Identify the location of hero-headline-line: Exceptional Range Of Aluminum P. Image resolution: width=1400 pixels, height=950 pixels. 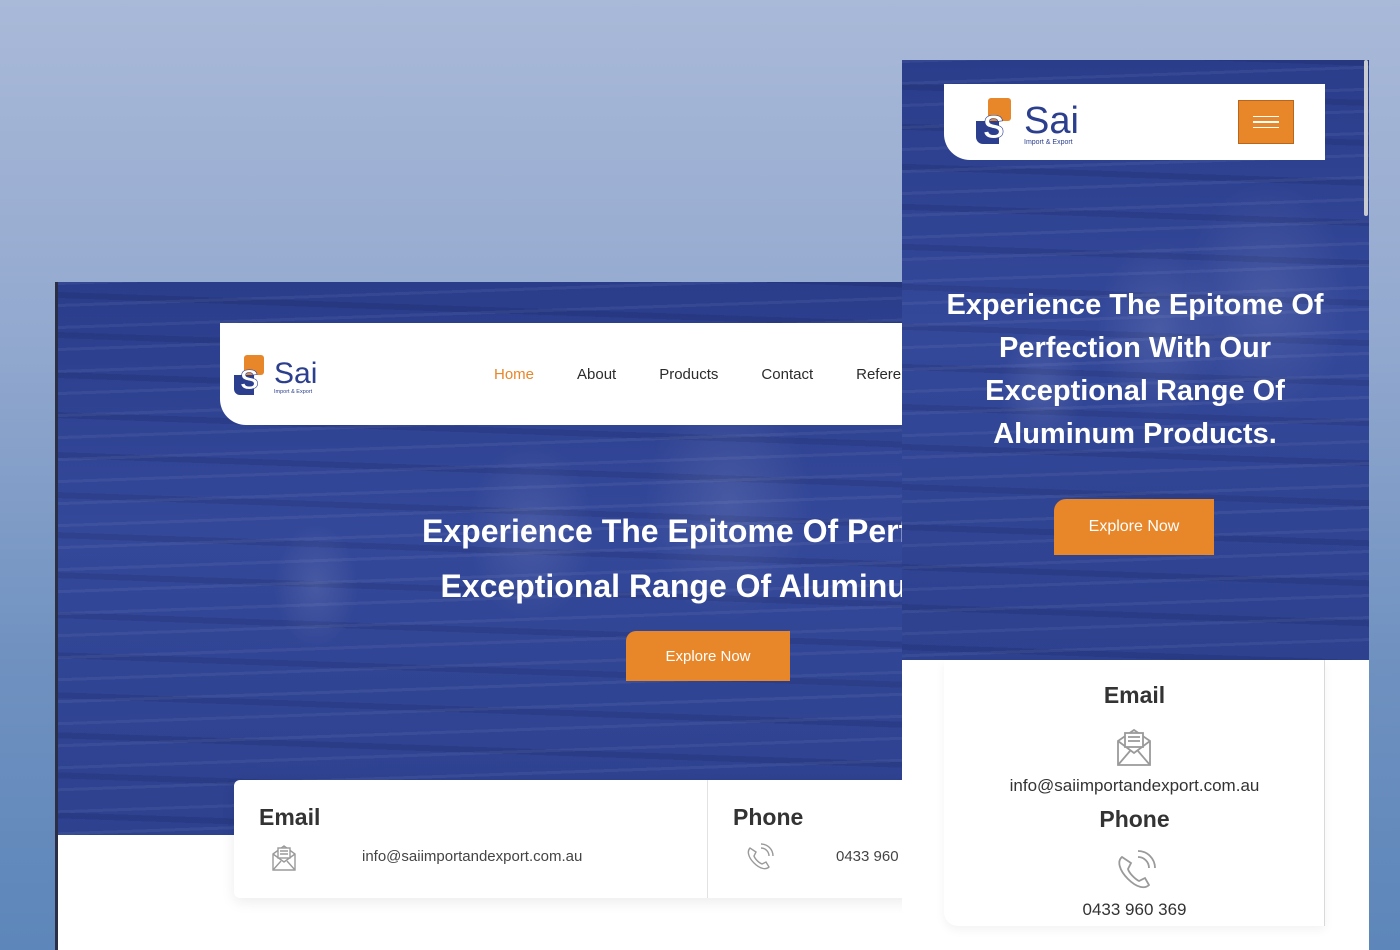
(677, 586).